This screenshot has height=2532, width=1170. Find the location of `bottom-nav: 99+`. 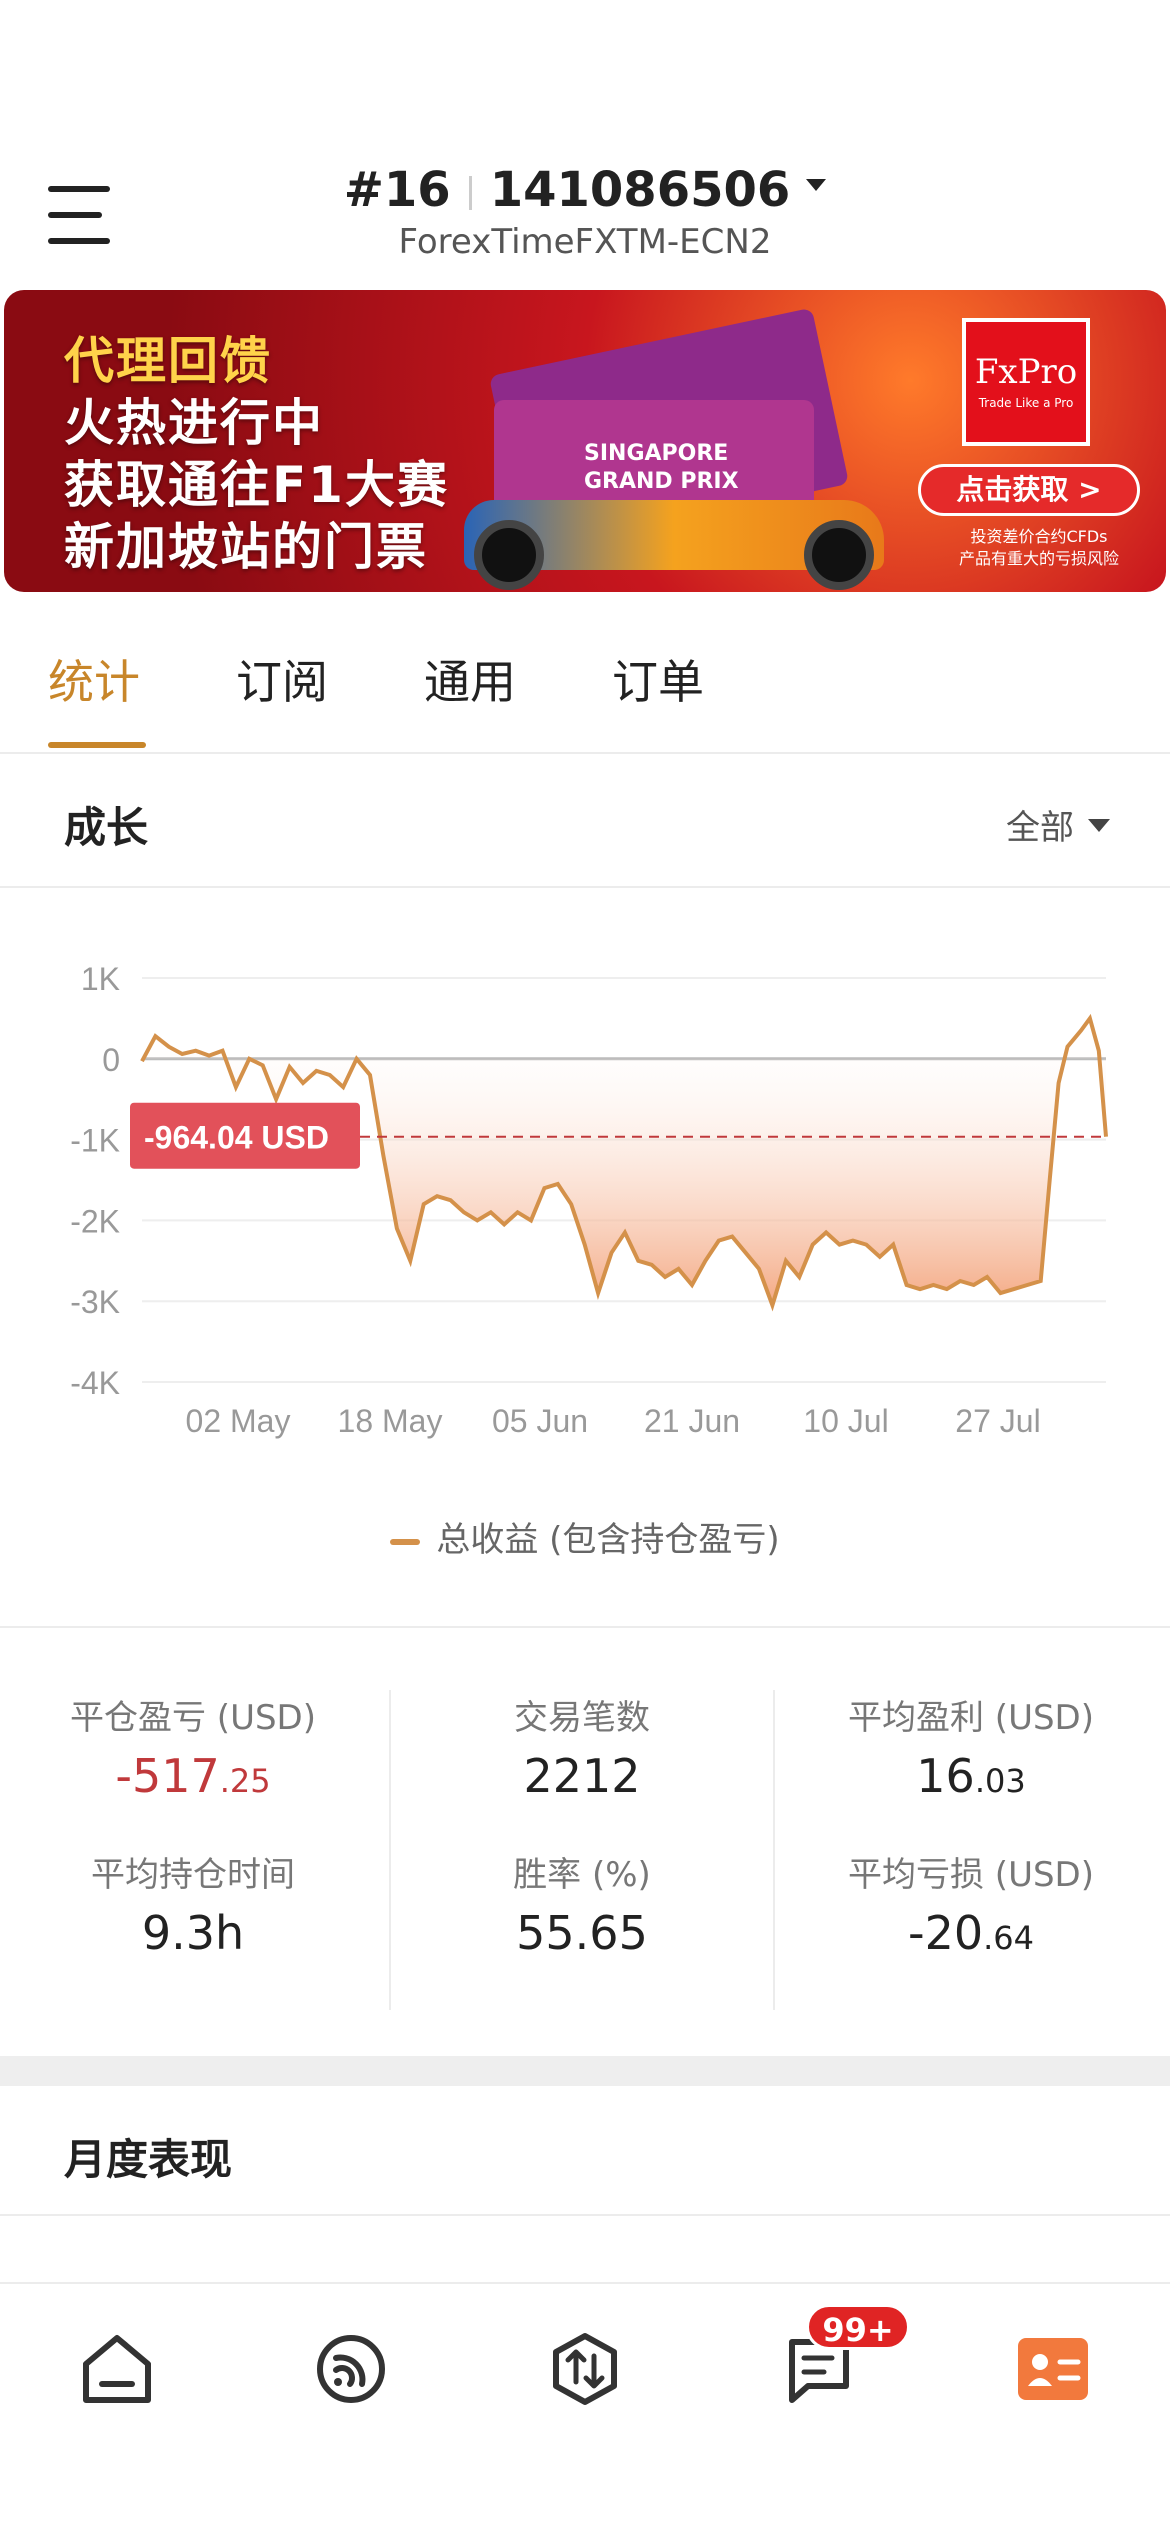

bottom-nav: 99+ is located at coordinates (585, 2407).